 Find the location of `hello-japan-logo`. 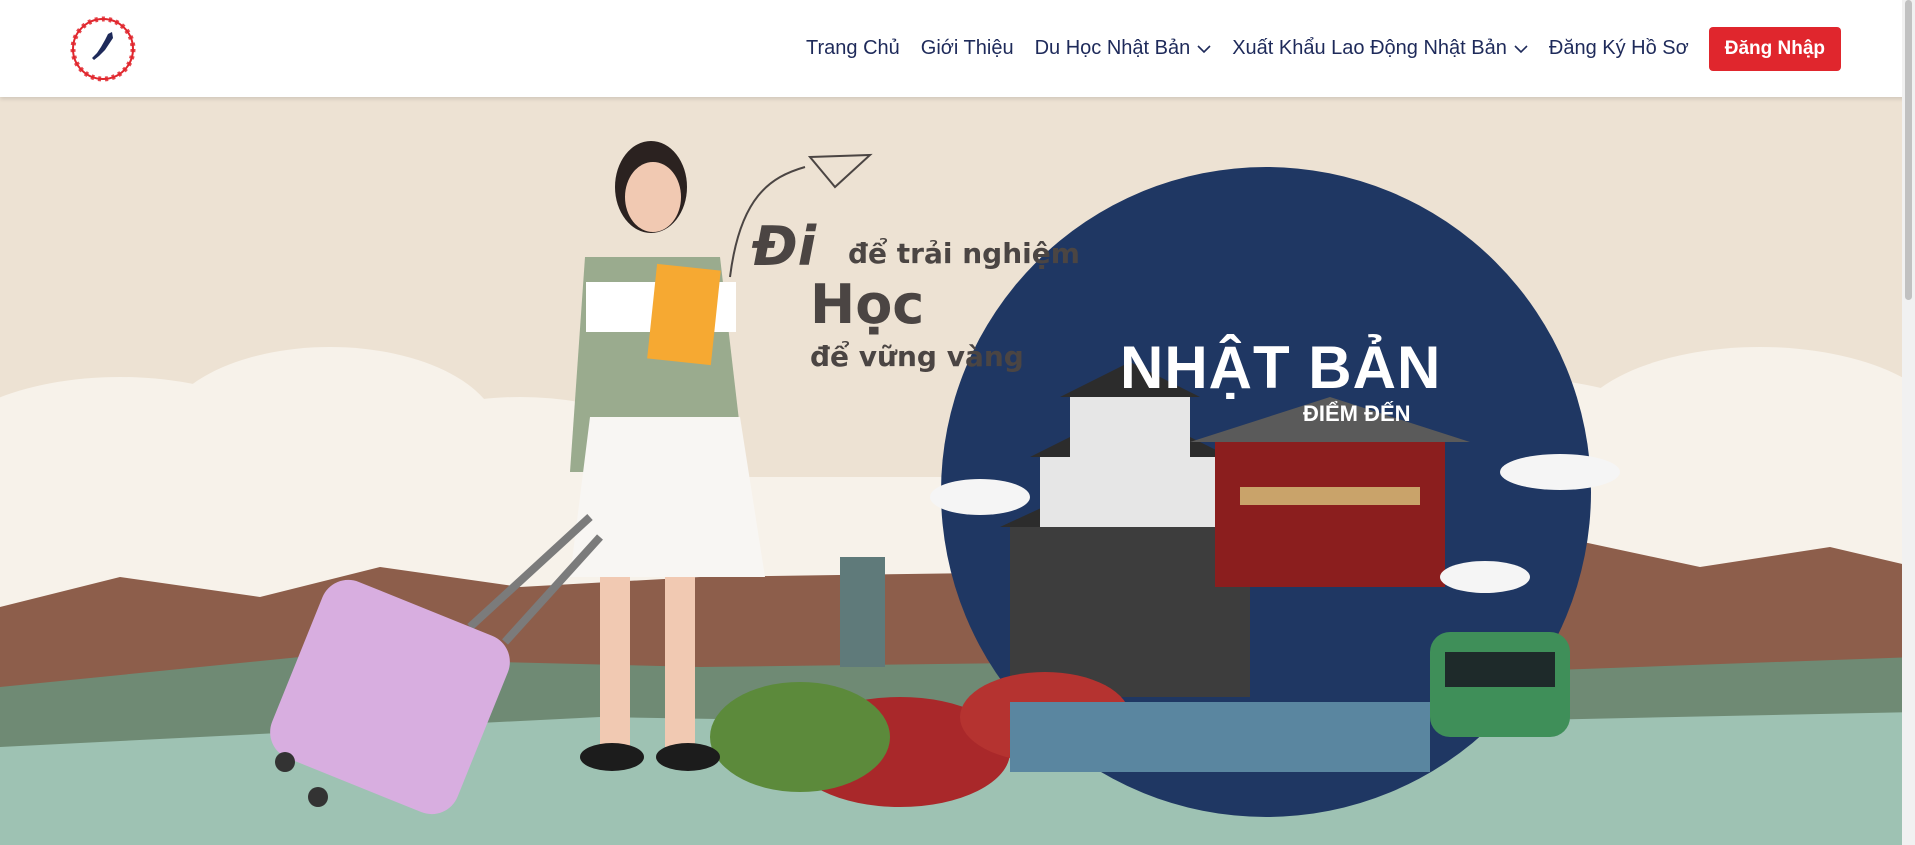

hello-japan-logo is located at coordinates (103, 49).